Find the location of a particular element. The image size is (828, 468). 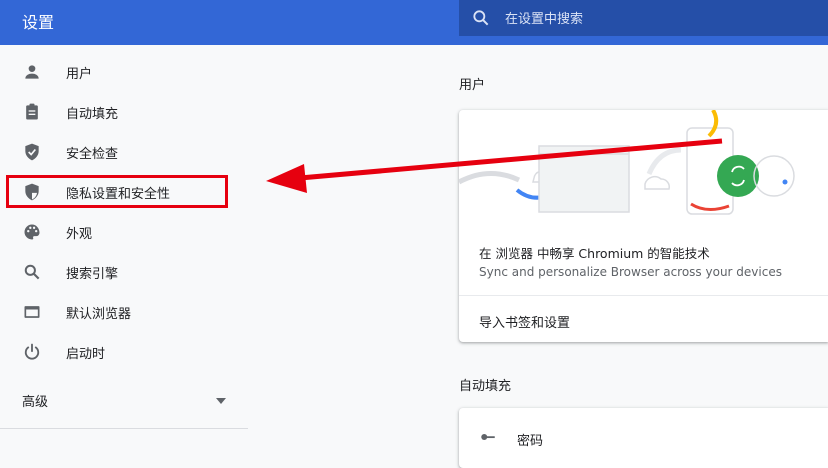

people-section-title: 用户 is located at coordinates (472, 85).